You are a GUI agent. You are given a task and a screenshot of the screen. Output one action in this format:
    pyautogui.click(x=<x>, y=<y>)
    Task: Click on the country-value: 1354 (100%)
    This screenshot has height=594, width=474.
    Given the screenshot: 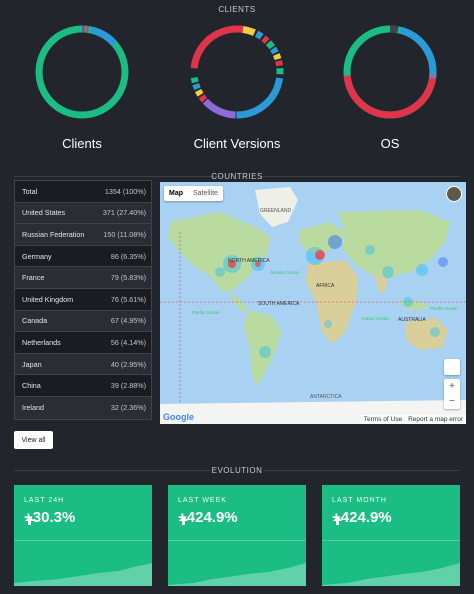 What is the action you would take?
    pyautogui.click(x=125, y=191)
    